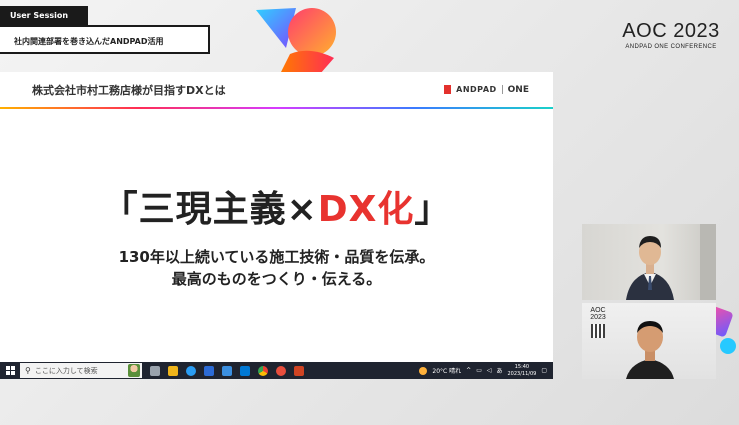  I want to click on weather-icon, so click(423, 370).